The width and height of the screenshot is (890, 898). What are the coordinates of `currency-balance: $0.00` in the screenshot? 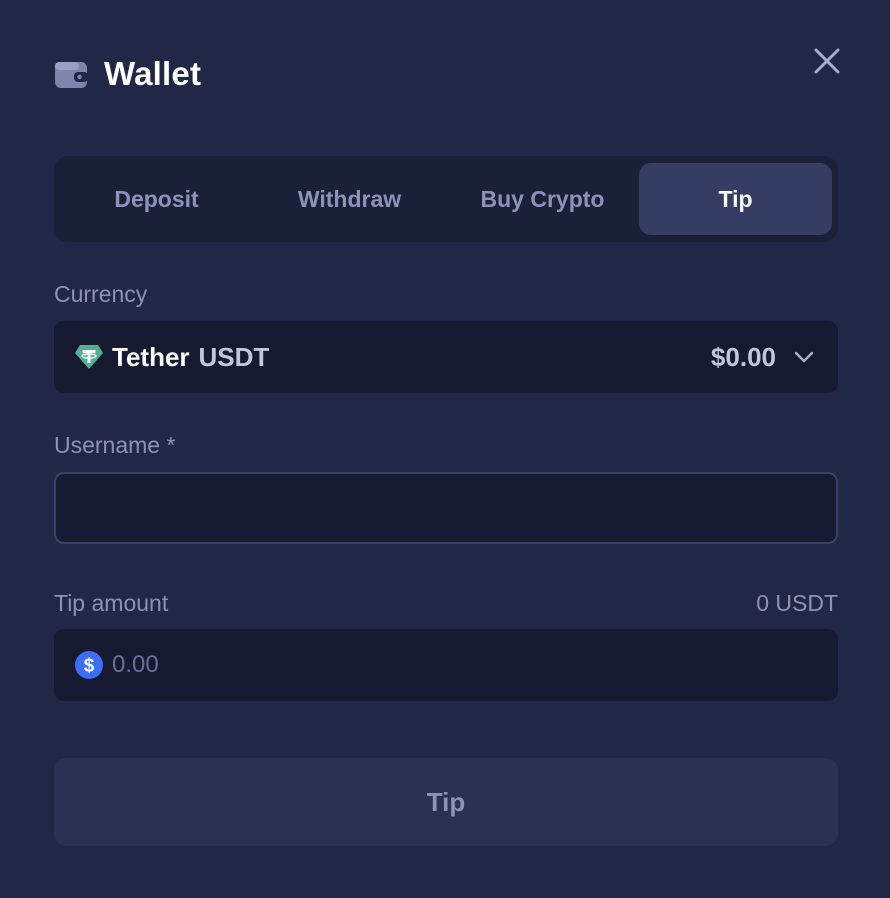 It's located at (743, 356).